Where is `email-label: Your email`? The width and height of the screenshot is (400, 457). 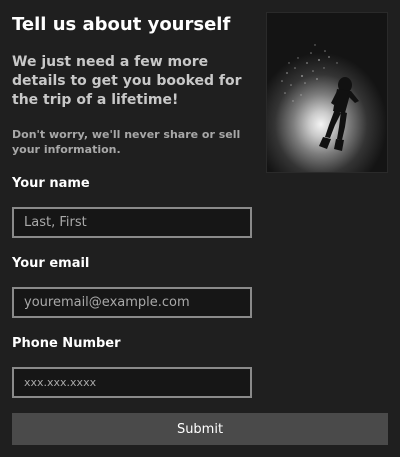 email-label: Your email is located at coordinates (51, 263).